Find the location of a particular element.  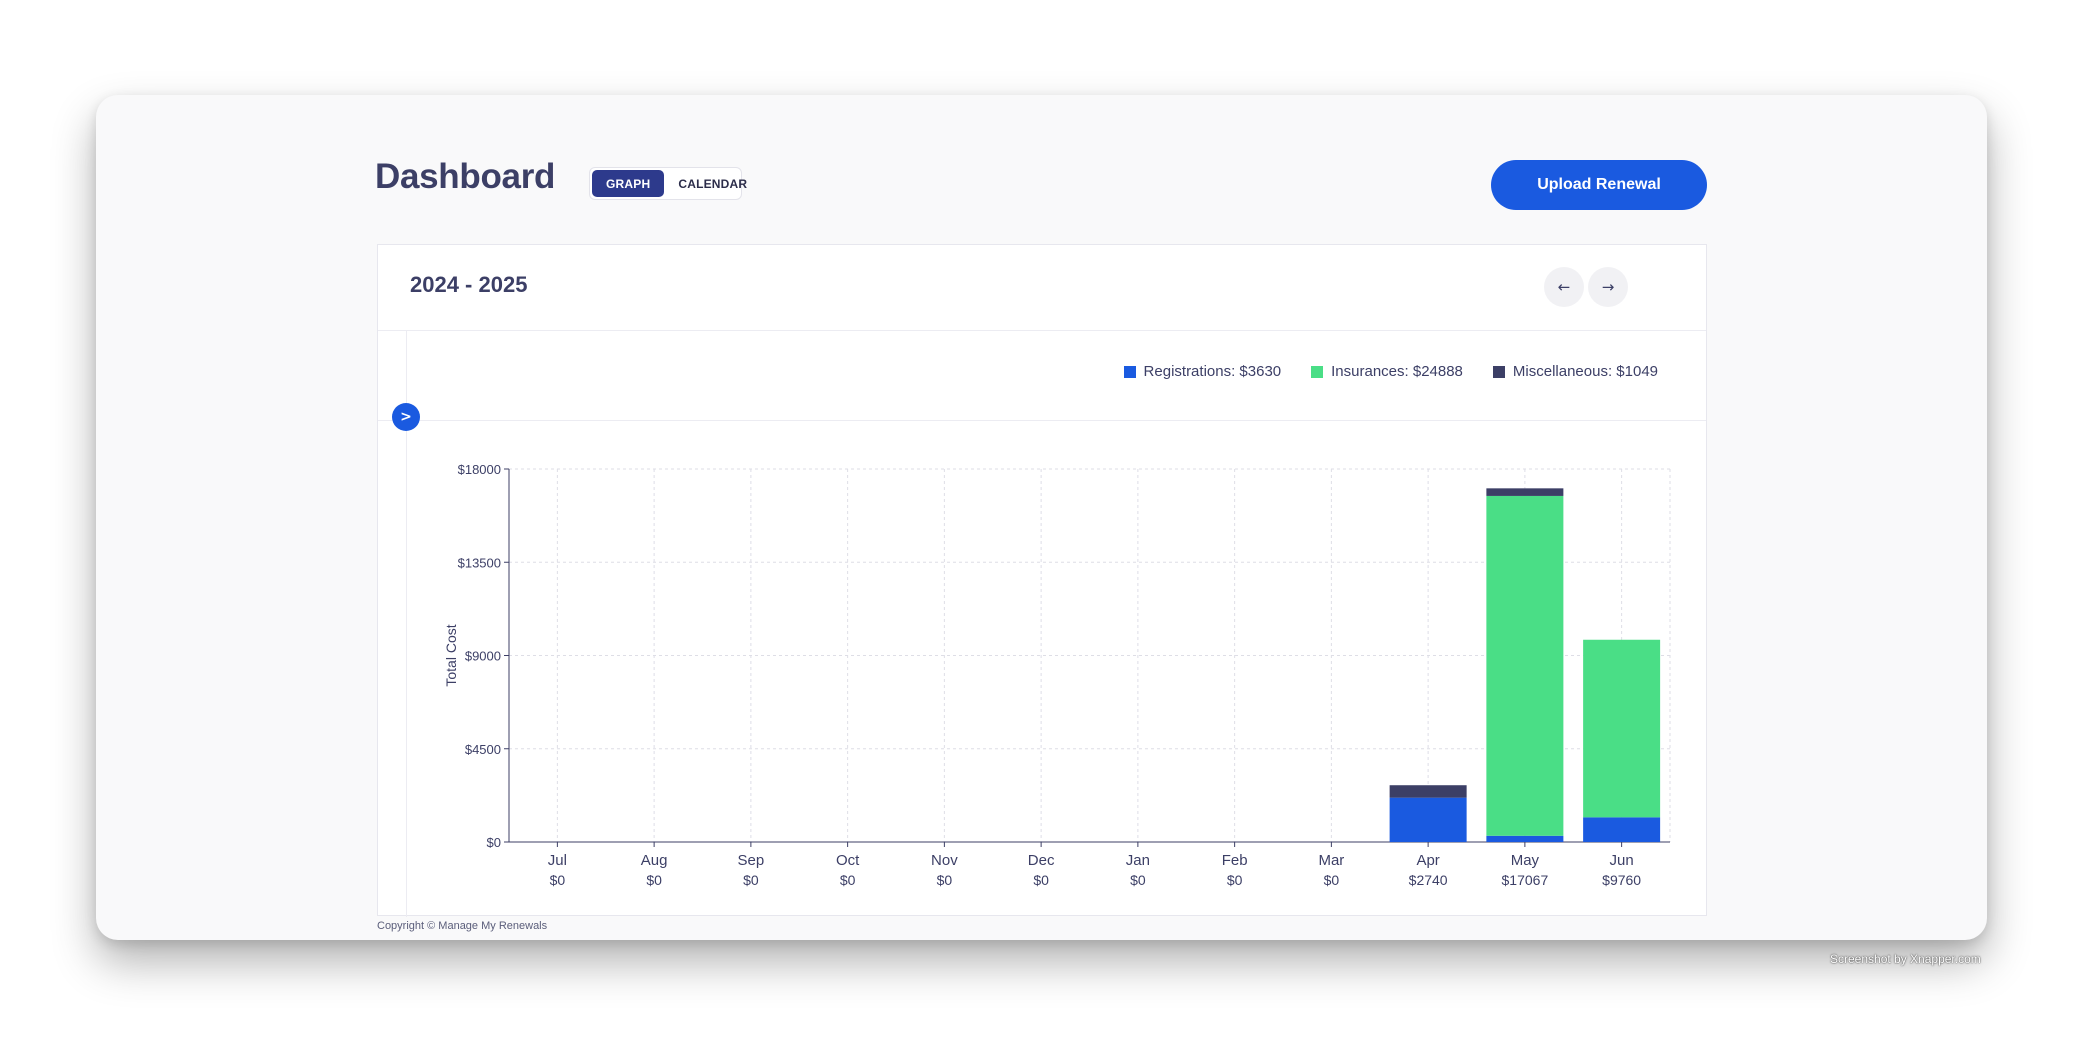

y-tick-label: $4500 is located at coordinates (483, 749).